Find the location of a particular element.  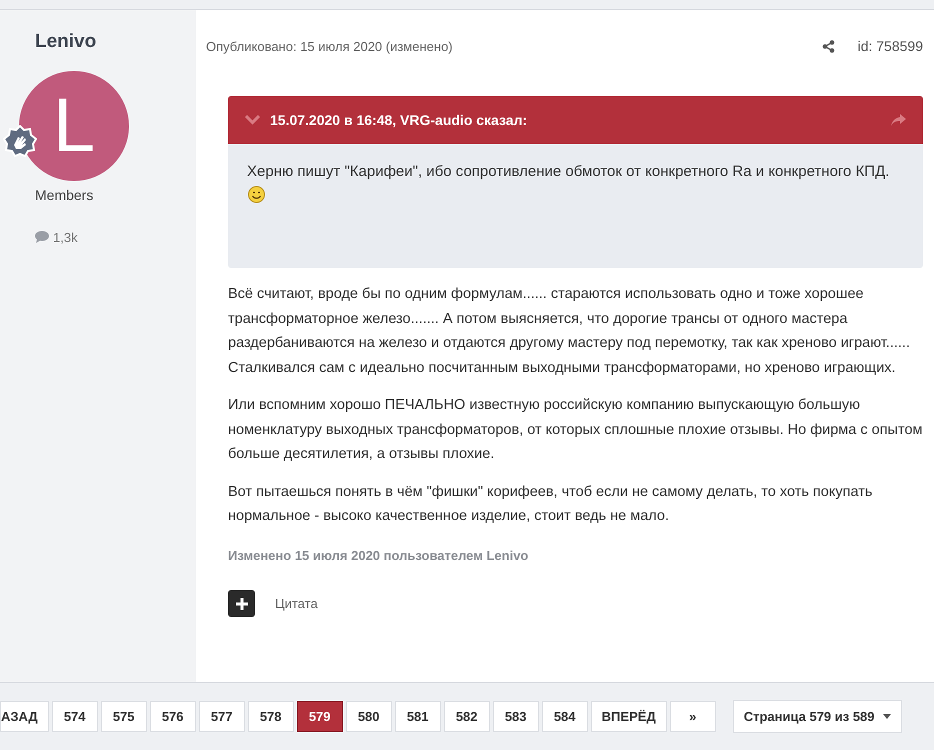

member-group: Members is located at coordinates (115, 195).